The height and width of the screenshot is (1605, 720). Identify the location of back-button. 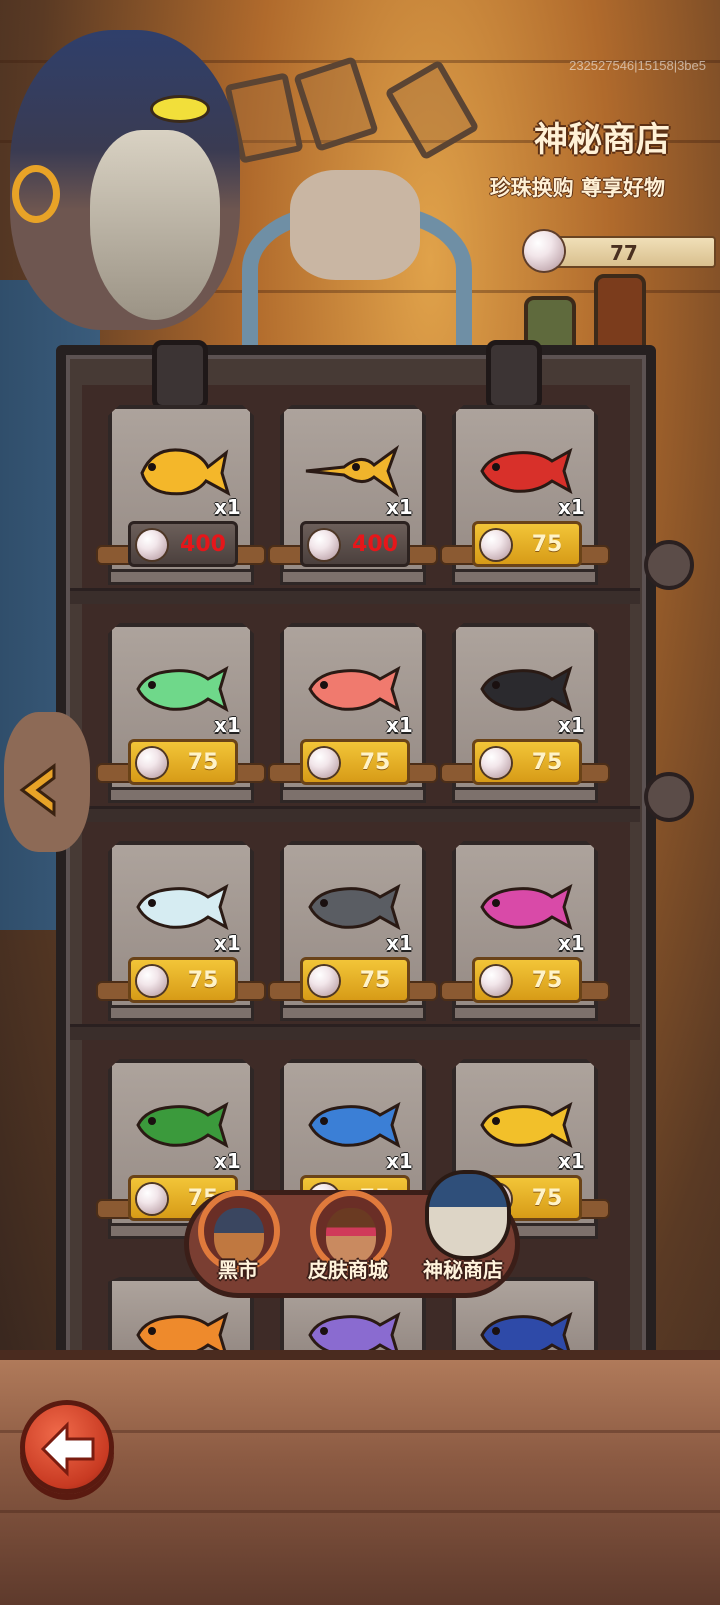
(67, 1447).